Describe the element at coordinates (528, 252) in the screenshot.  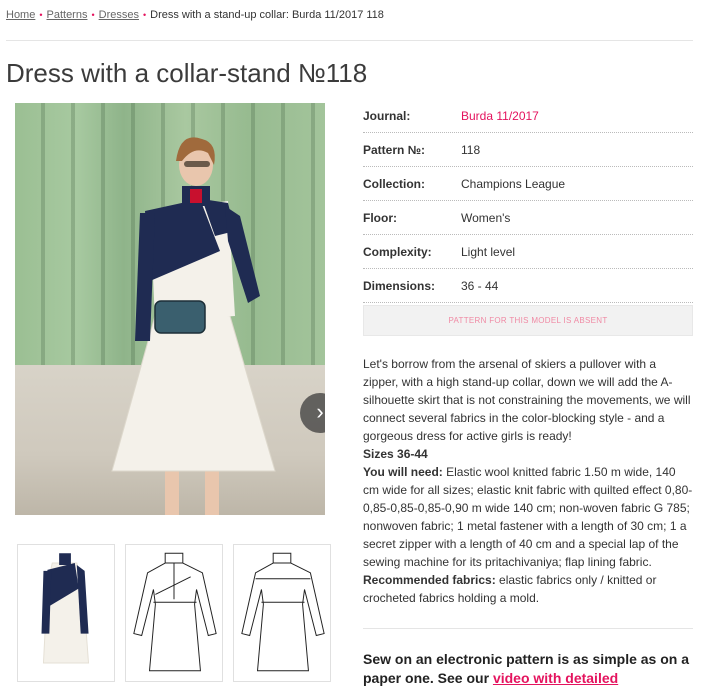
I see `spec-complexity: Complexity: Light level` at that location.